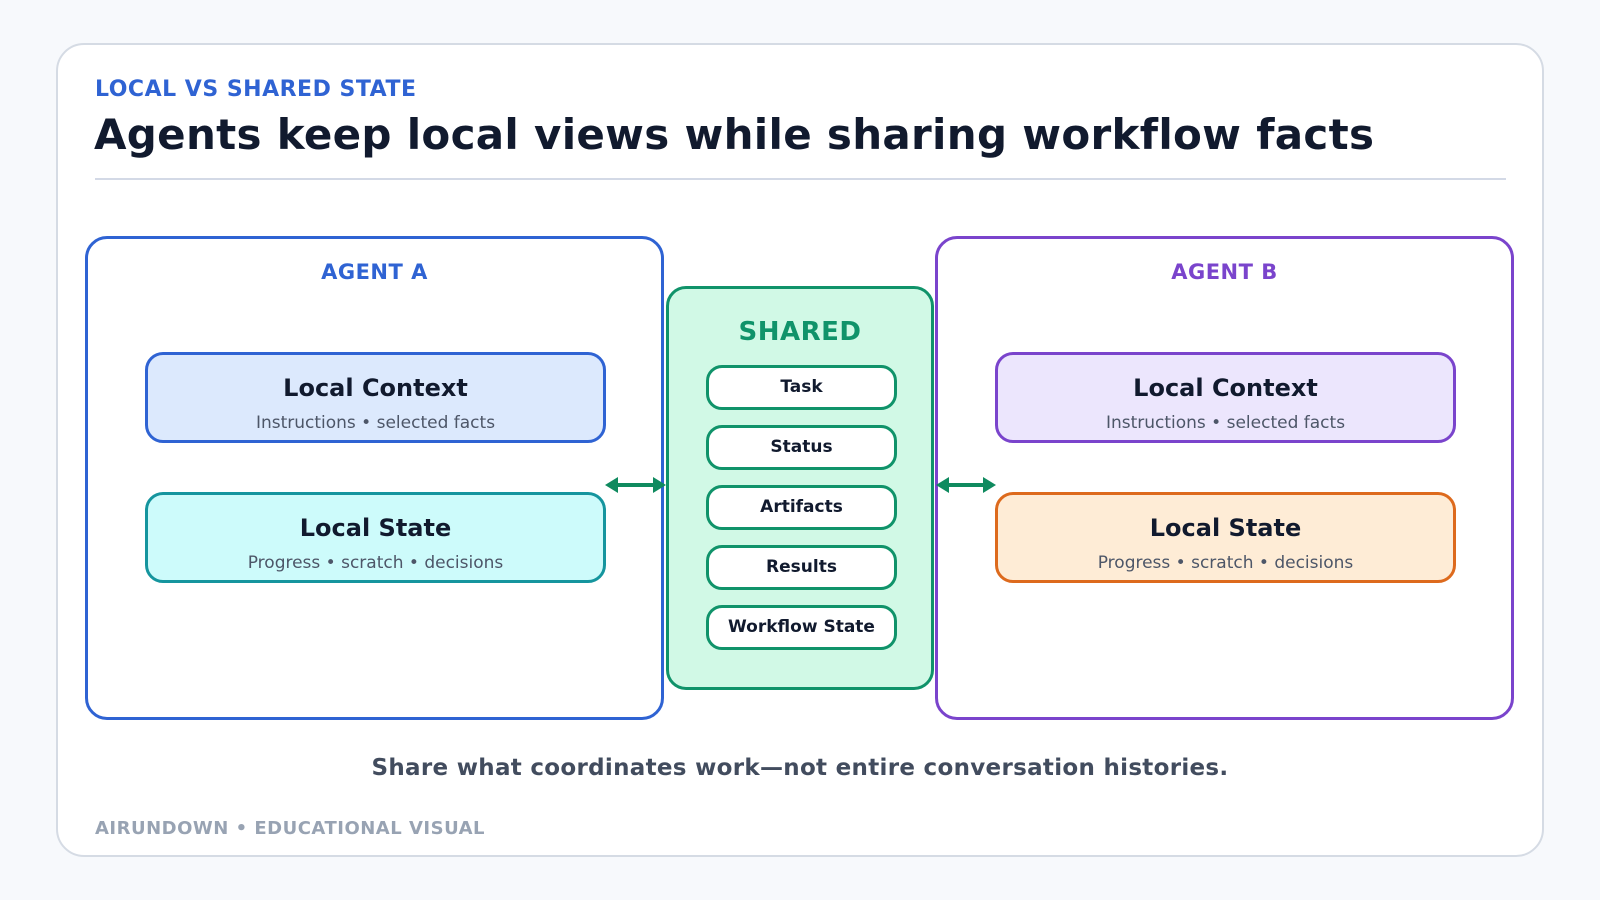  Describe the element at coordinates (966, 485) in the screenshot. I see `arrow-shared-agent-b` at that location.